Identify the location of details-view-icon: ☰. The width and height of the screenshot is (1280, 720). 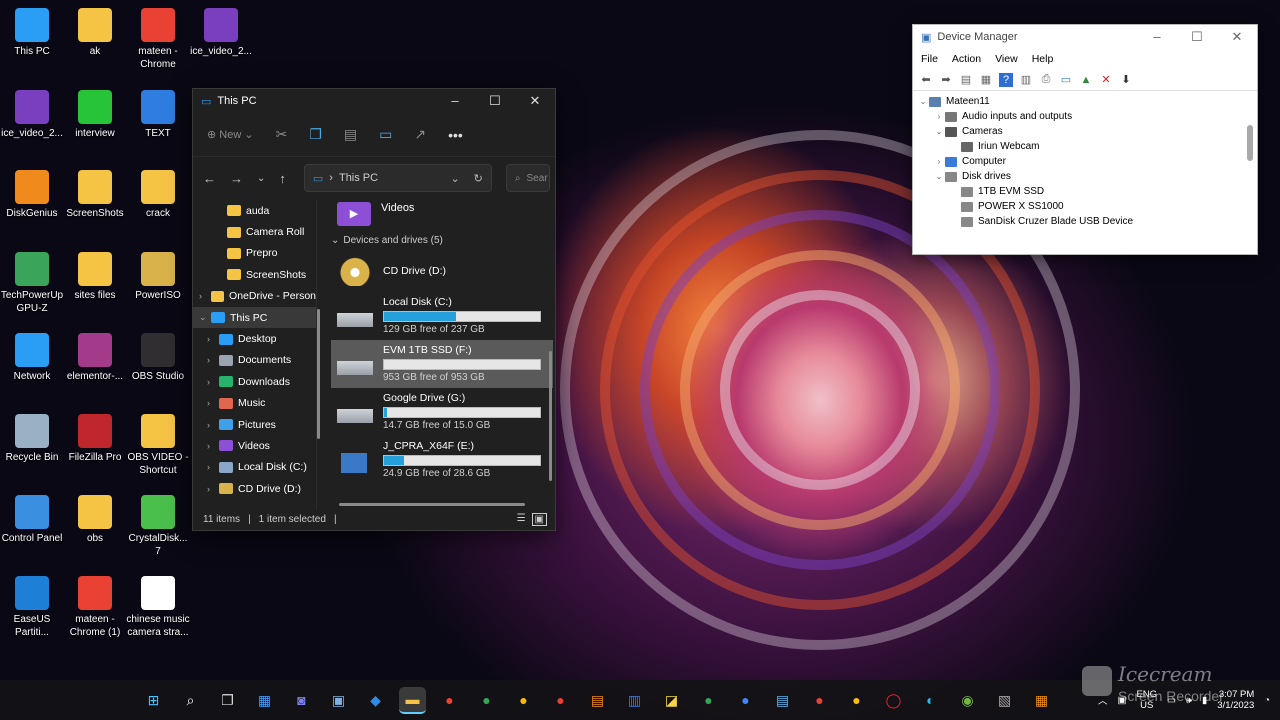
(521, 519).